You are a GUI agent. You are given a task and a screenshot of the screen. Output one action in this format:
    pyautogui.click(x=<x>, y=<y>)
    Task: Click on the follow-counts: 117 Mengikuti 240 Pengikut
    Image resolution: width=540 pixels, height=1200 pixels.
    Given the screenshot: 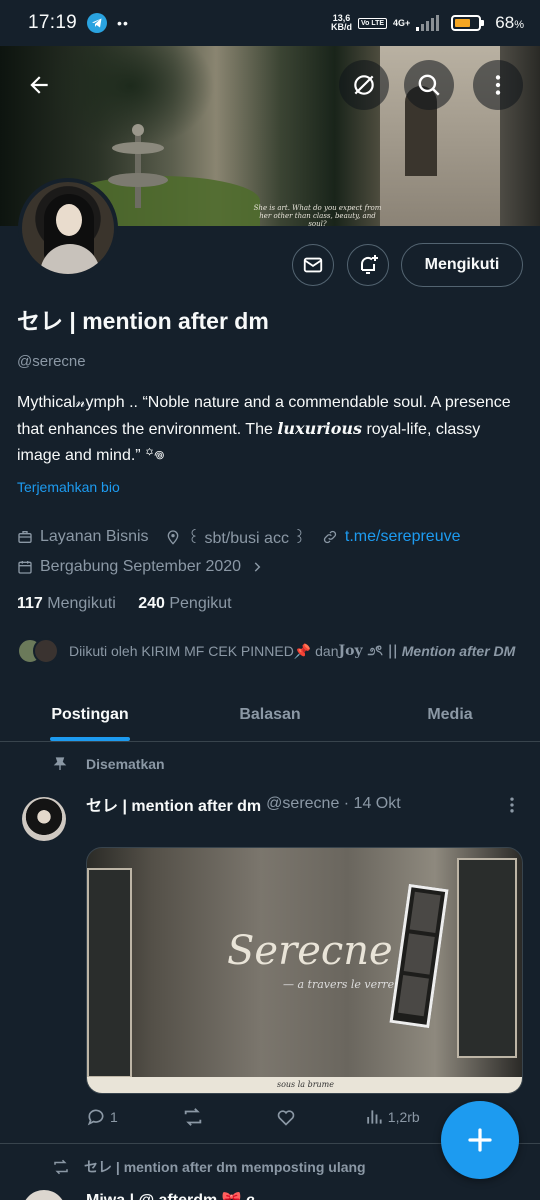 What is the action you would take?
    pyautogui.click(x=124, y=604)
    